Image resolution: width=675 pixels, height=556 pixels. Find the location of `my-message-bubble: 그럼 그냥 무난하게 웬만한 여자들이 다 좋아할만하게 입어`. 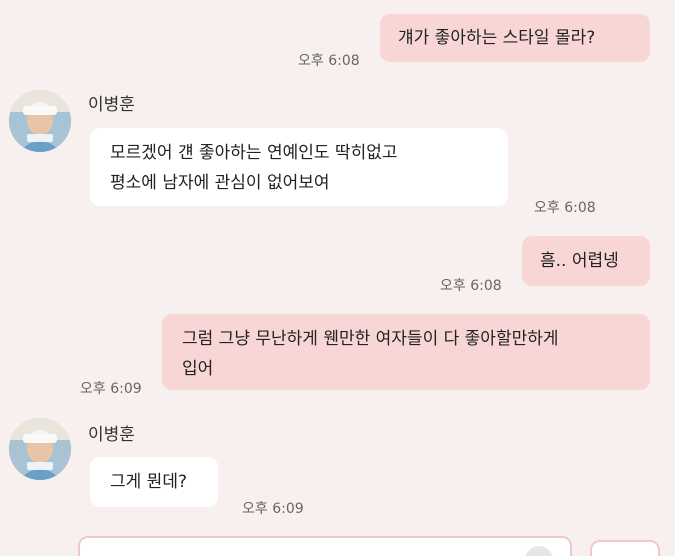

my-message-bubble: 그럼 그냥 무난하게 웬만한 여자들이 다 좋아할만하게 입어 is located at coordinates (406, 352).